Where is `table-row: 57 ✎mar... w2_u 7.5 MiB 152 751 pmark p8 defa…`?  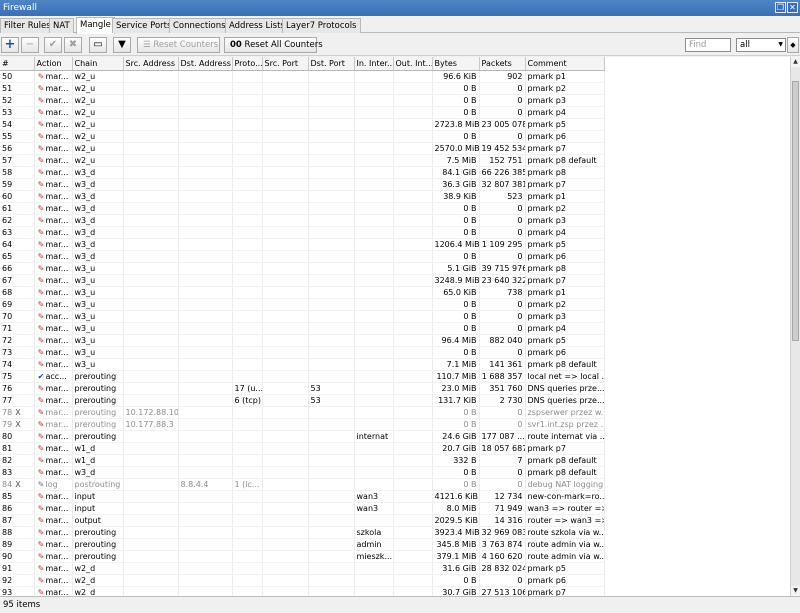
table-row: 57 ✎mar... w2_u 7.5 MiB 152 751 pmark p8 defa… is located at coordinates (302, 160).